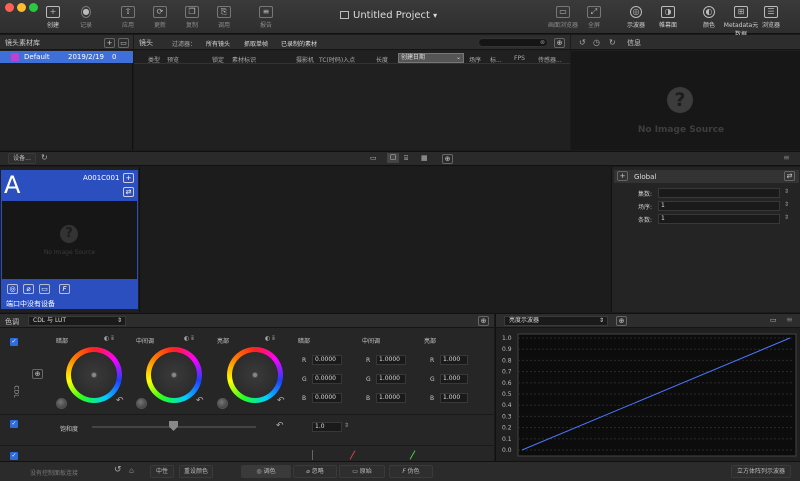 The width and height of the screenshot is (800, 481). I want to click on tab-bypass: ⌀ 忽略, so click(315, 471).